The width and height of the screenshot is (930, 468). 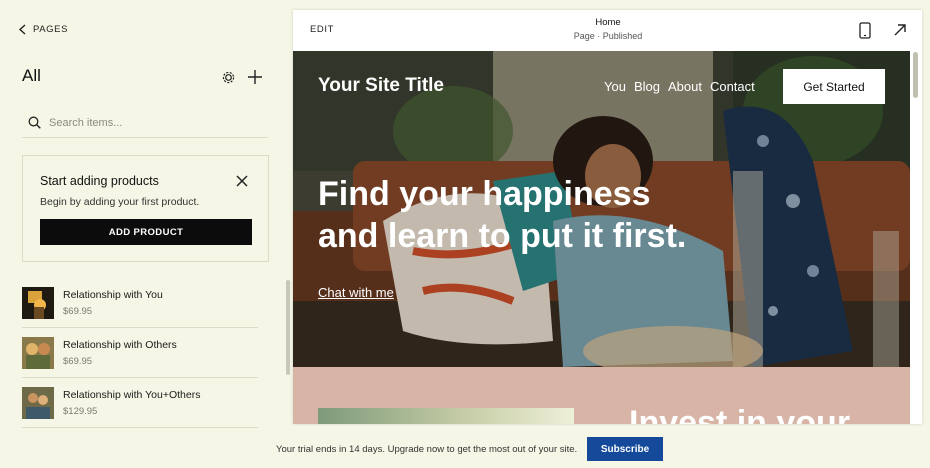 What do you see at coordinates (915, 75) in the screenshot?
I see `preview-scrollbar` at bounding box center [915, 75].